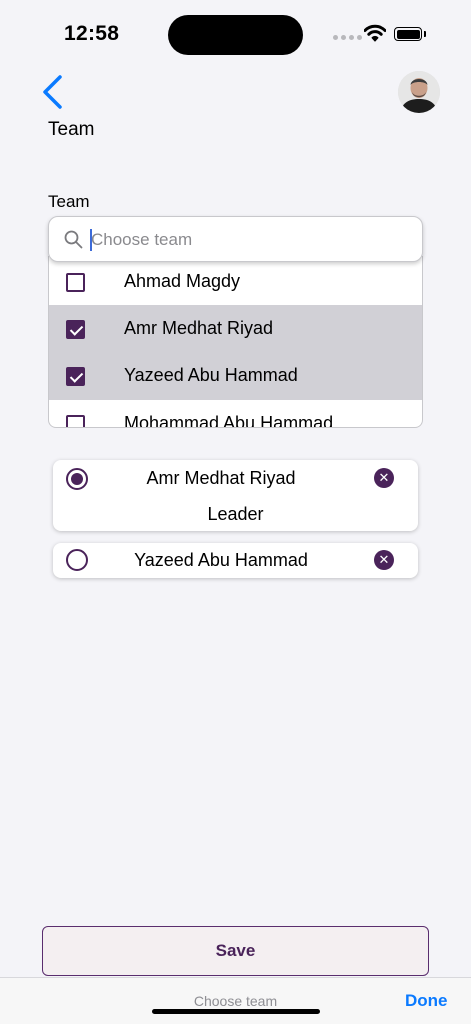 This screenshot has width=471, height=1024. I want to click on member-name: Yazeed Abu Hammad, so click(221, 560).